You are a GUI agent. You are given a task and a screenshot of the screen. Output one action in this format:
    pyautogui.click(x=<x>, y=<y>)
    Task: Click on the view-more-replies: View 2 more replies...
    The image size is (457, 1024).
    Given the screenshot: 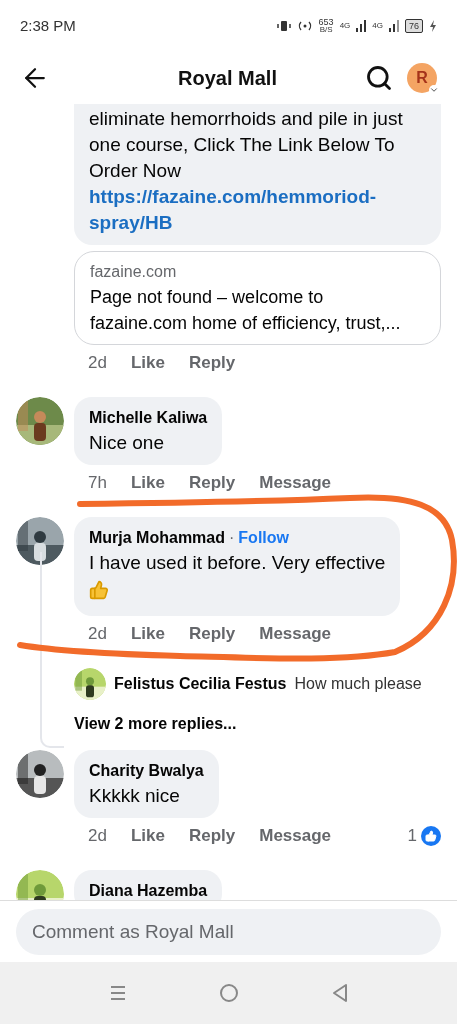 What is the action you would take?
    pyautogui.click(x=265, y=723)
    